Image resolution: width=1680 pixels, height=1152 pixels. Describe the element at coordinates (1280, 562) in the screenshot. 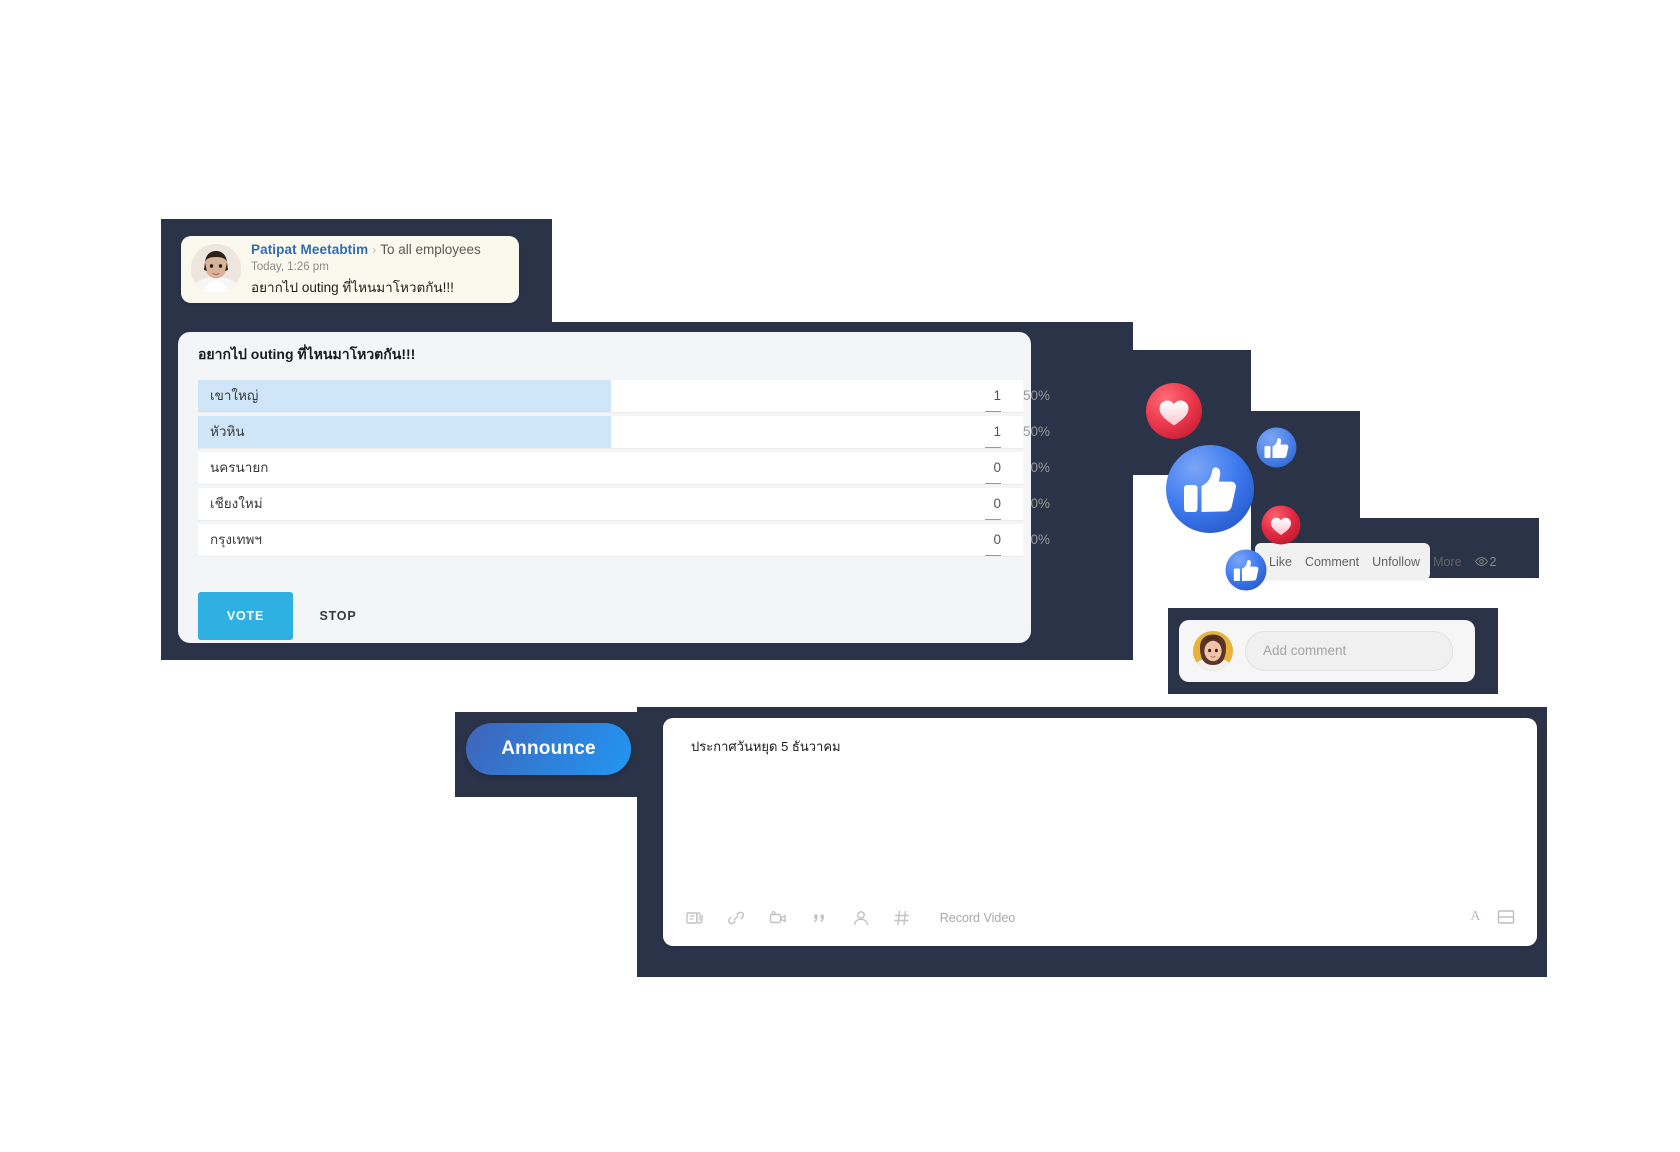

I see `like-action: Like` at that location.